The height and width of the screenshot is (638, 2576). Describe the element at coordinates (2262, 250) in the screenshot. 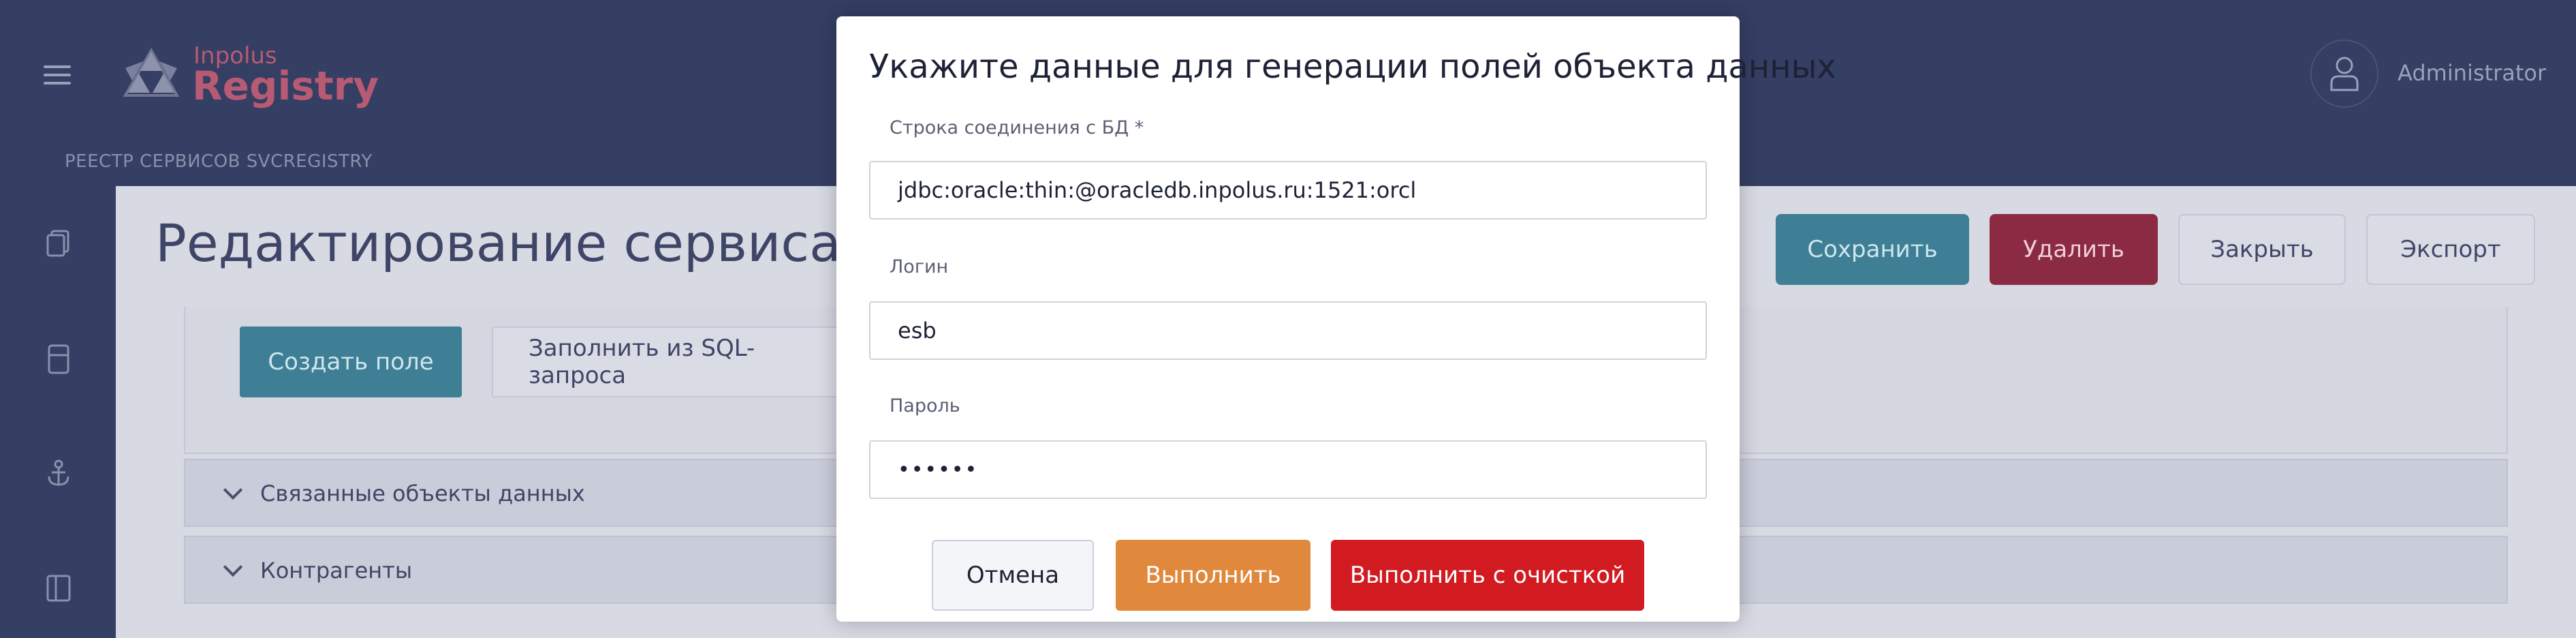

I see `close-button: Закрыть` at that location.